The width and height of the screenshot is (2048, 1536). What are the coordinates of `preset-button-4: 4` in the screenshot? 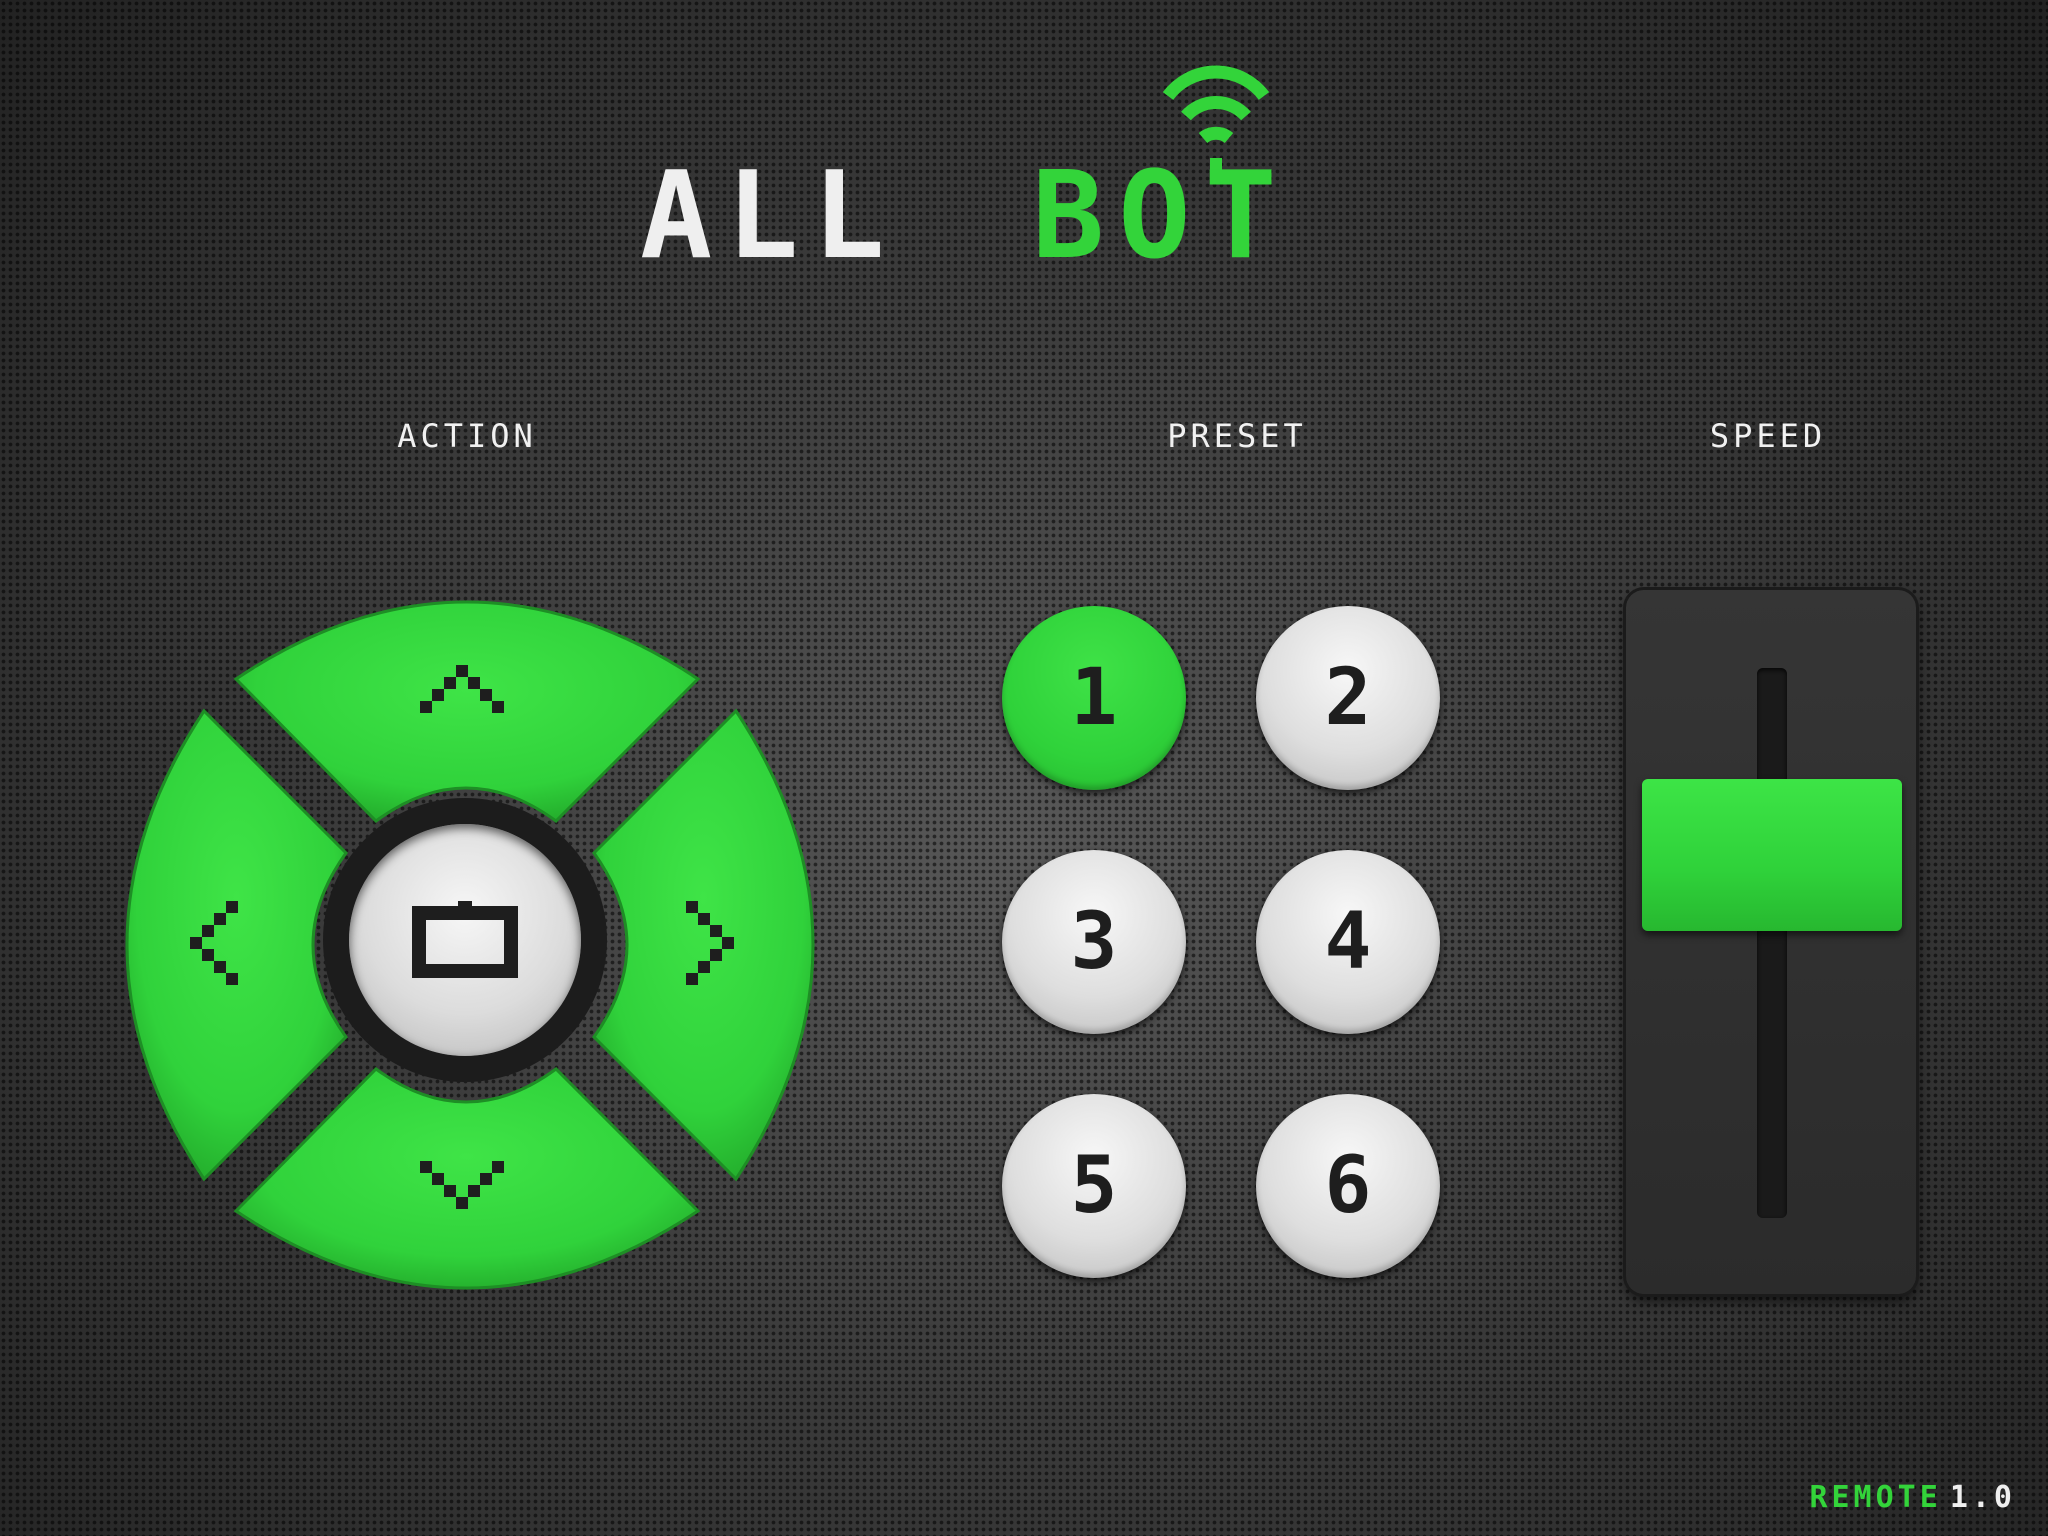 It's located at (1348, 942).